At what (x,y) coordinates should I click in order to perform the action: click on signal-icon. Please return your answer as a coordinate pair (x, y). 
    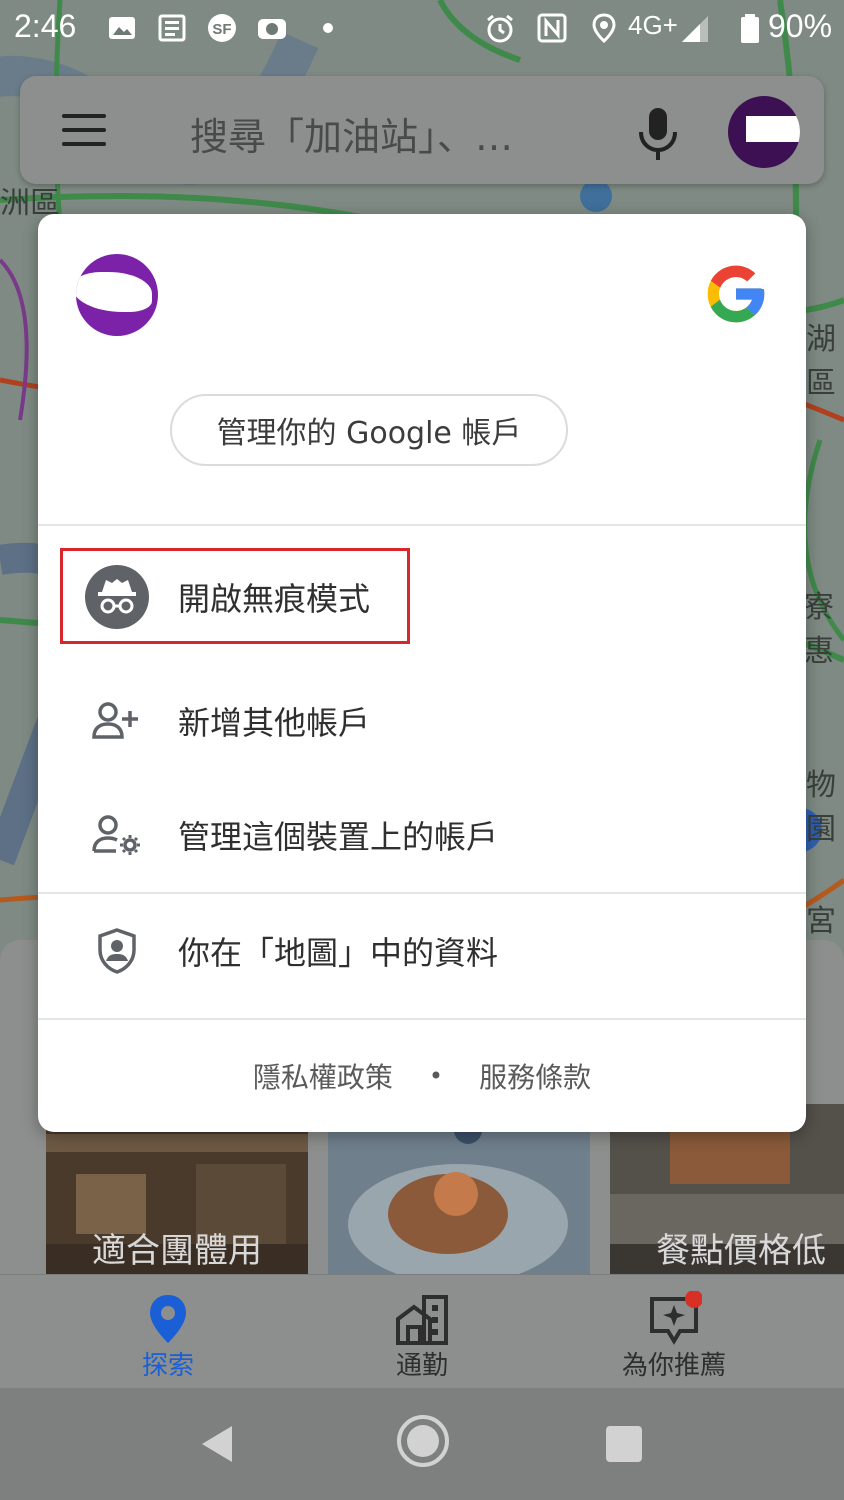
    Looking at the image, I should click on (695, 29).